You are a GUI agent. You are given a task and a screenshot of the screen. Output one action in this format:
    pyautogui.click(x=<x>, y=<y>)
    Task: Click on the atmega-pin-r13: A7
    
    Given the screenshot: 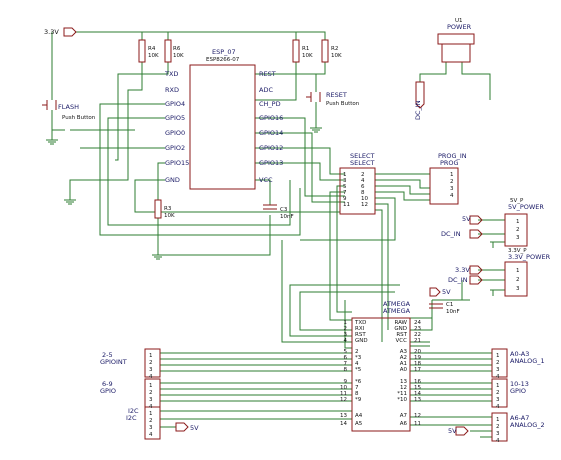 What is the action you would take?
    pyautogui.click(x=404, y=416)
    